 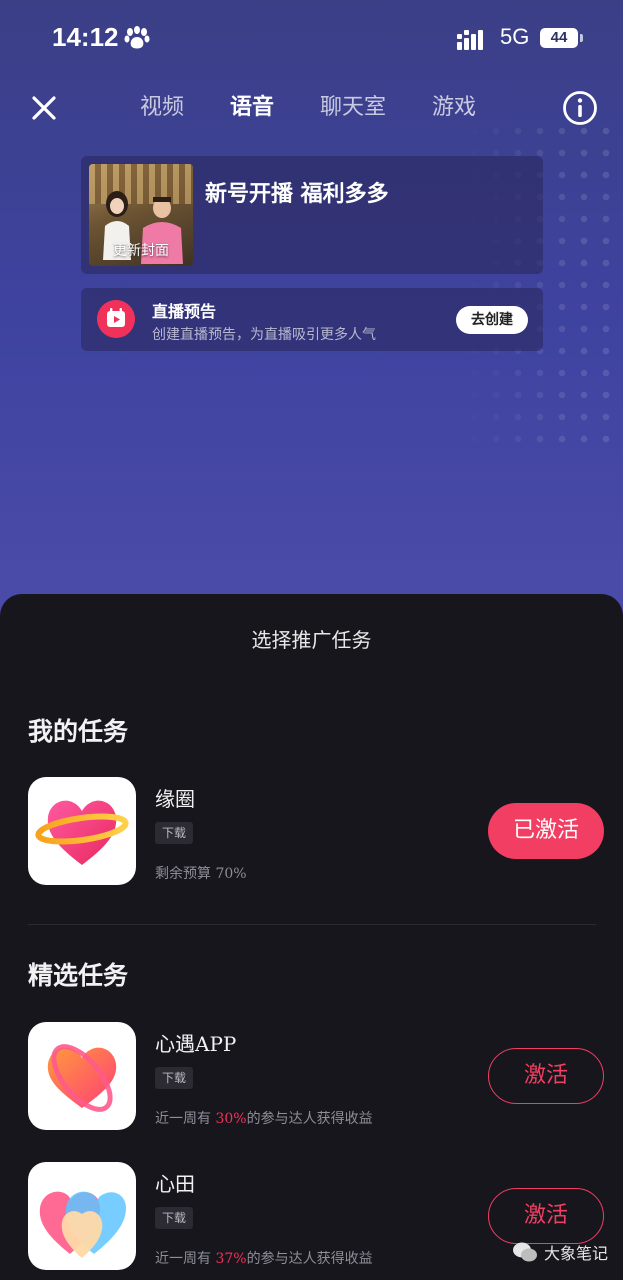 I want to click on status-time: 14:12, so click(x=85, y=37).